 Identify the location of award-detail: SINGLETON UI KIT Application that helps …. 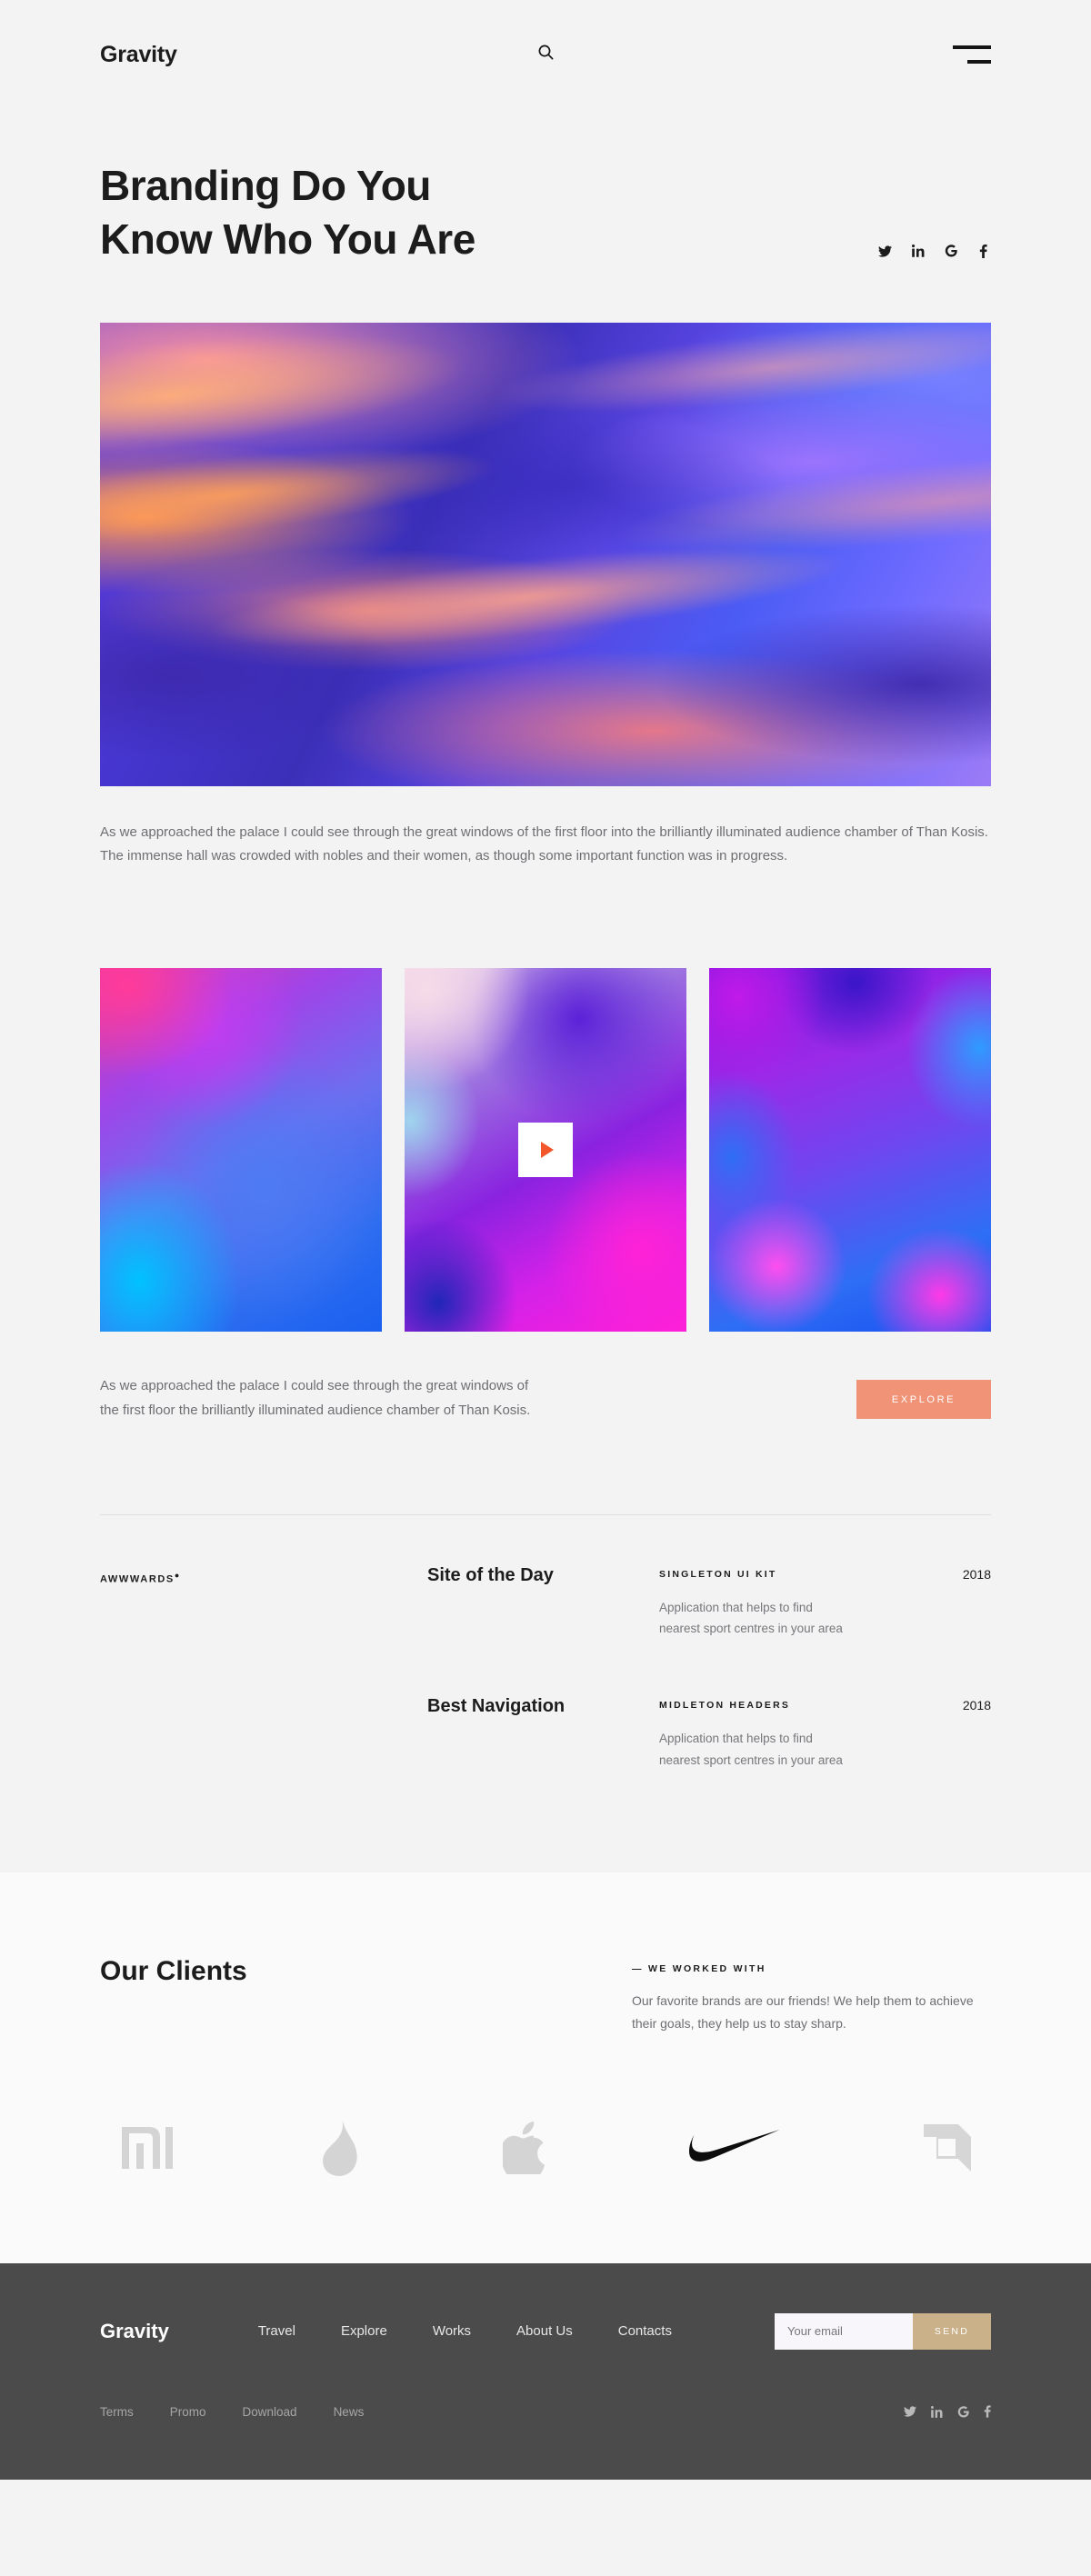
(793, 1602).